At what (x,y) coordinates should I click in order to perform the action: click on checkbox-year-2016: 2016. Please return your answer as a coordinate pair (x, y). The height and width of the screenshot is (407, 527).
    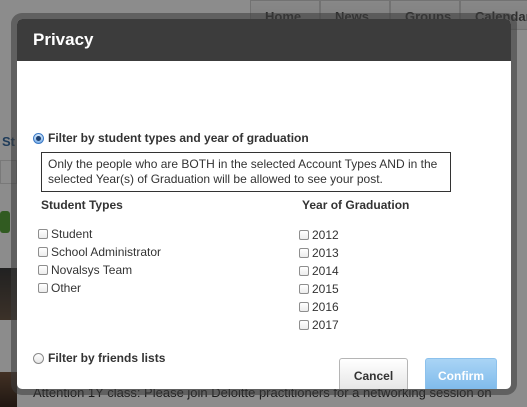
    Looking at the image, I should click on (319, 307).